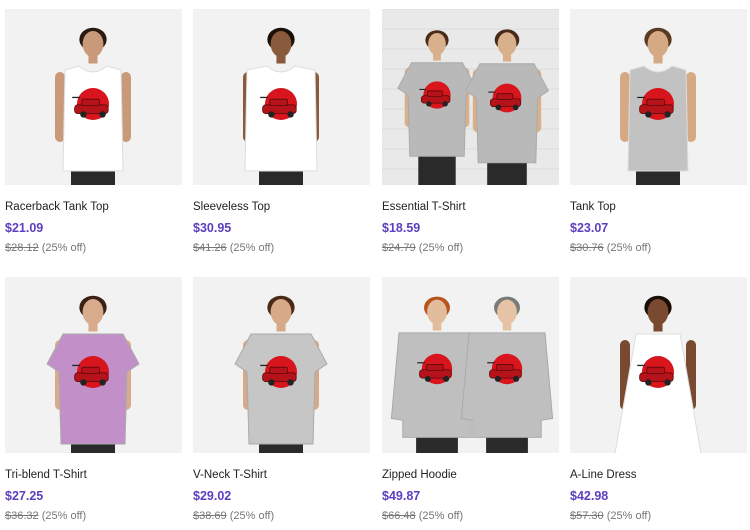 This screenshot has width=750, height=530. I want to click on product-price: $29.02, so click(212, 496).